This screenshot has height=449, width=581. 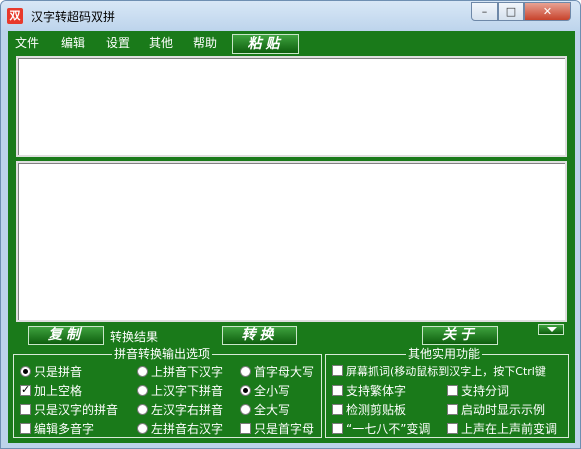 I want to click on menu-help: 帮助, so click(x=205, y=42).